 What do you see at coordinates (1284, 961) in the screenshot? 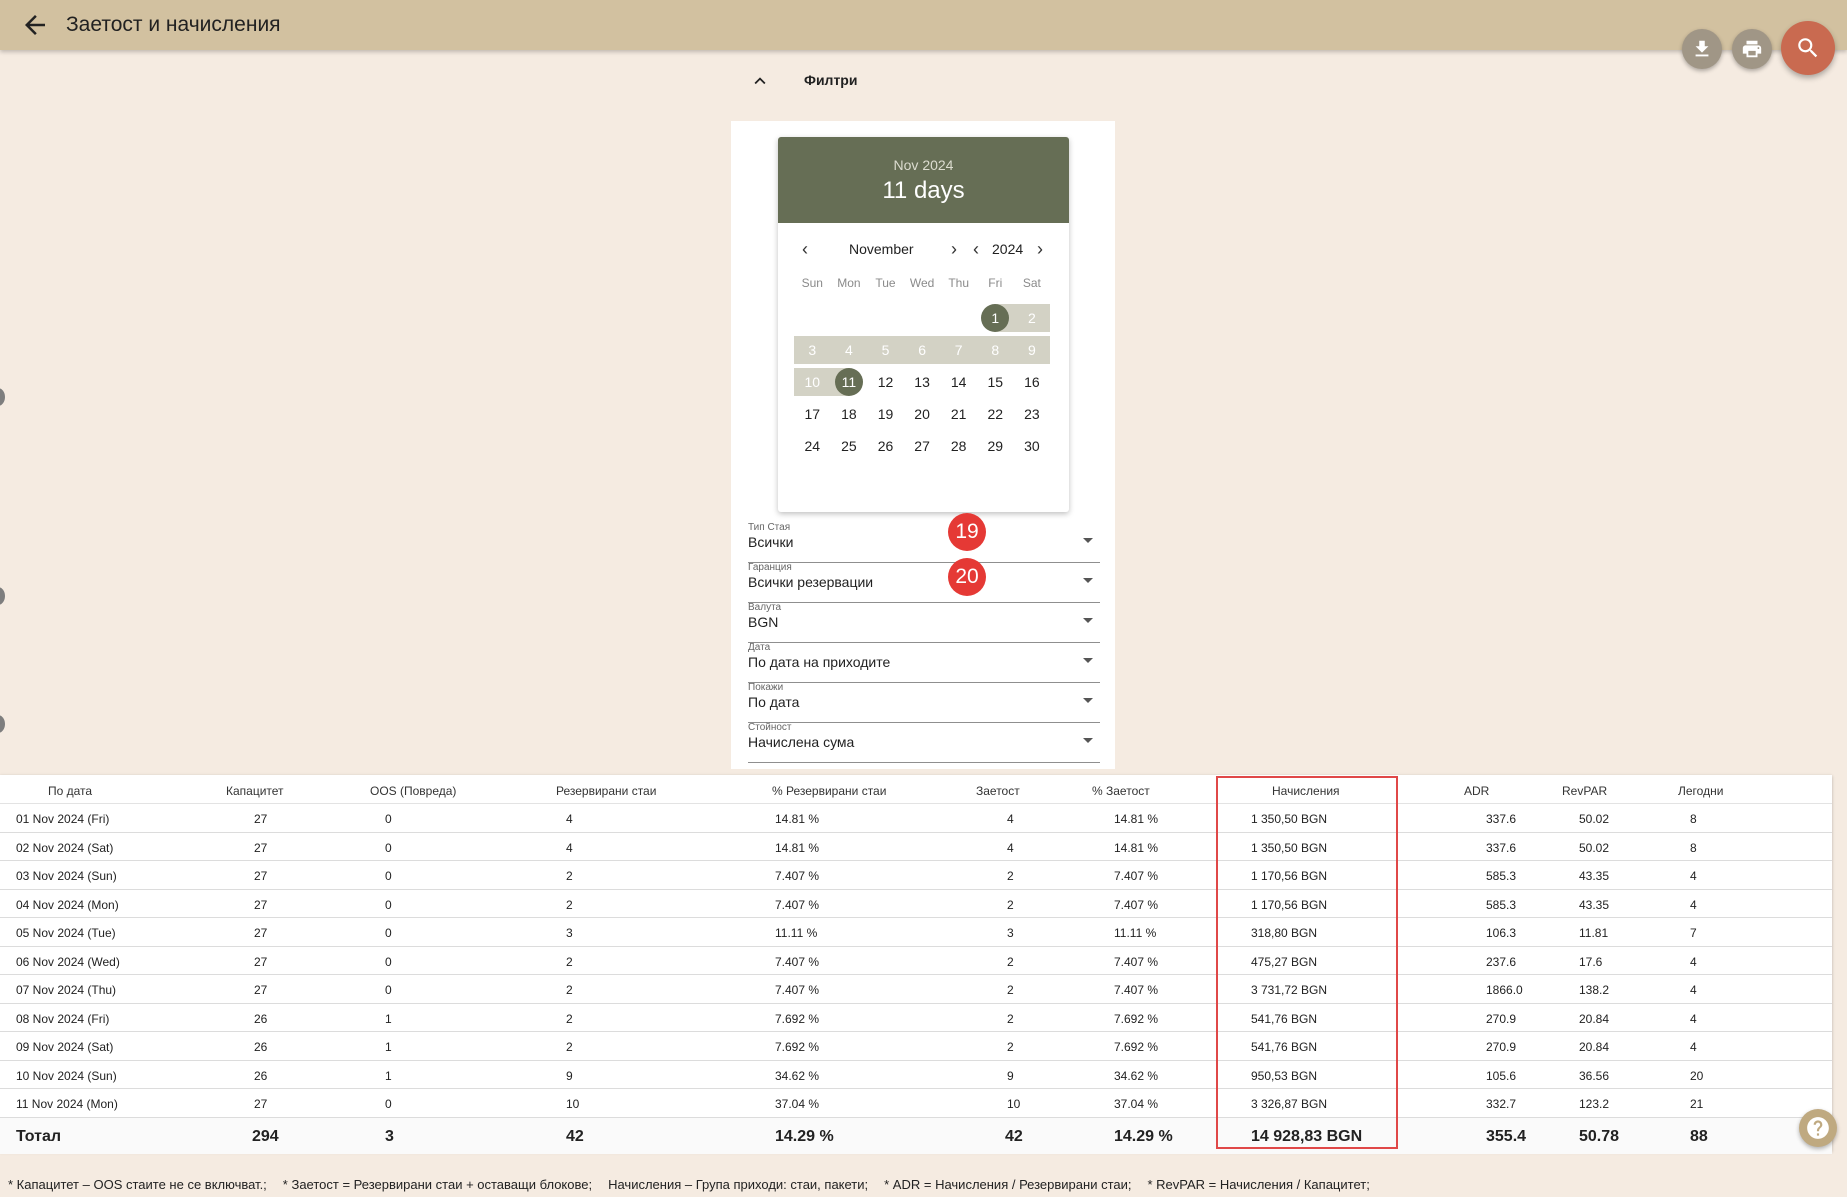
I see `table-cell: 475,27 BGN` at bounding box center [1284, 961].